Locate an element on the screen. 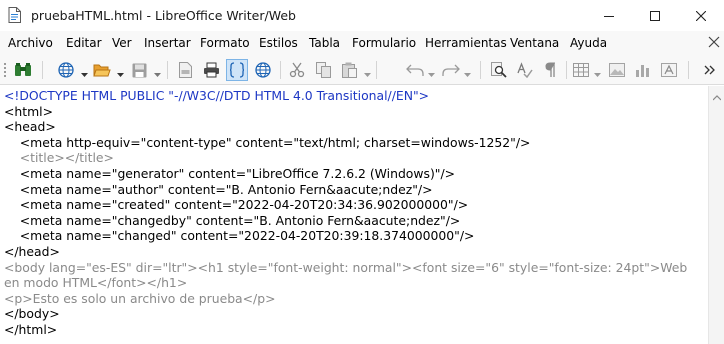  source-line: en modo HTML</font></h1> is located at coordinates (96, 283).